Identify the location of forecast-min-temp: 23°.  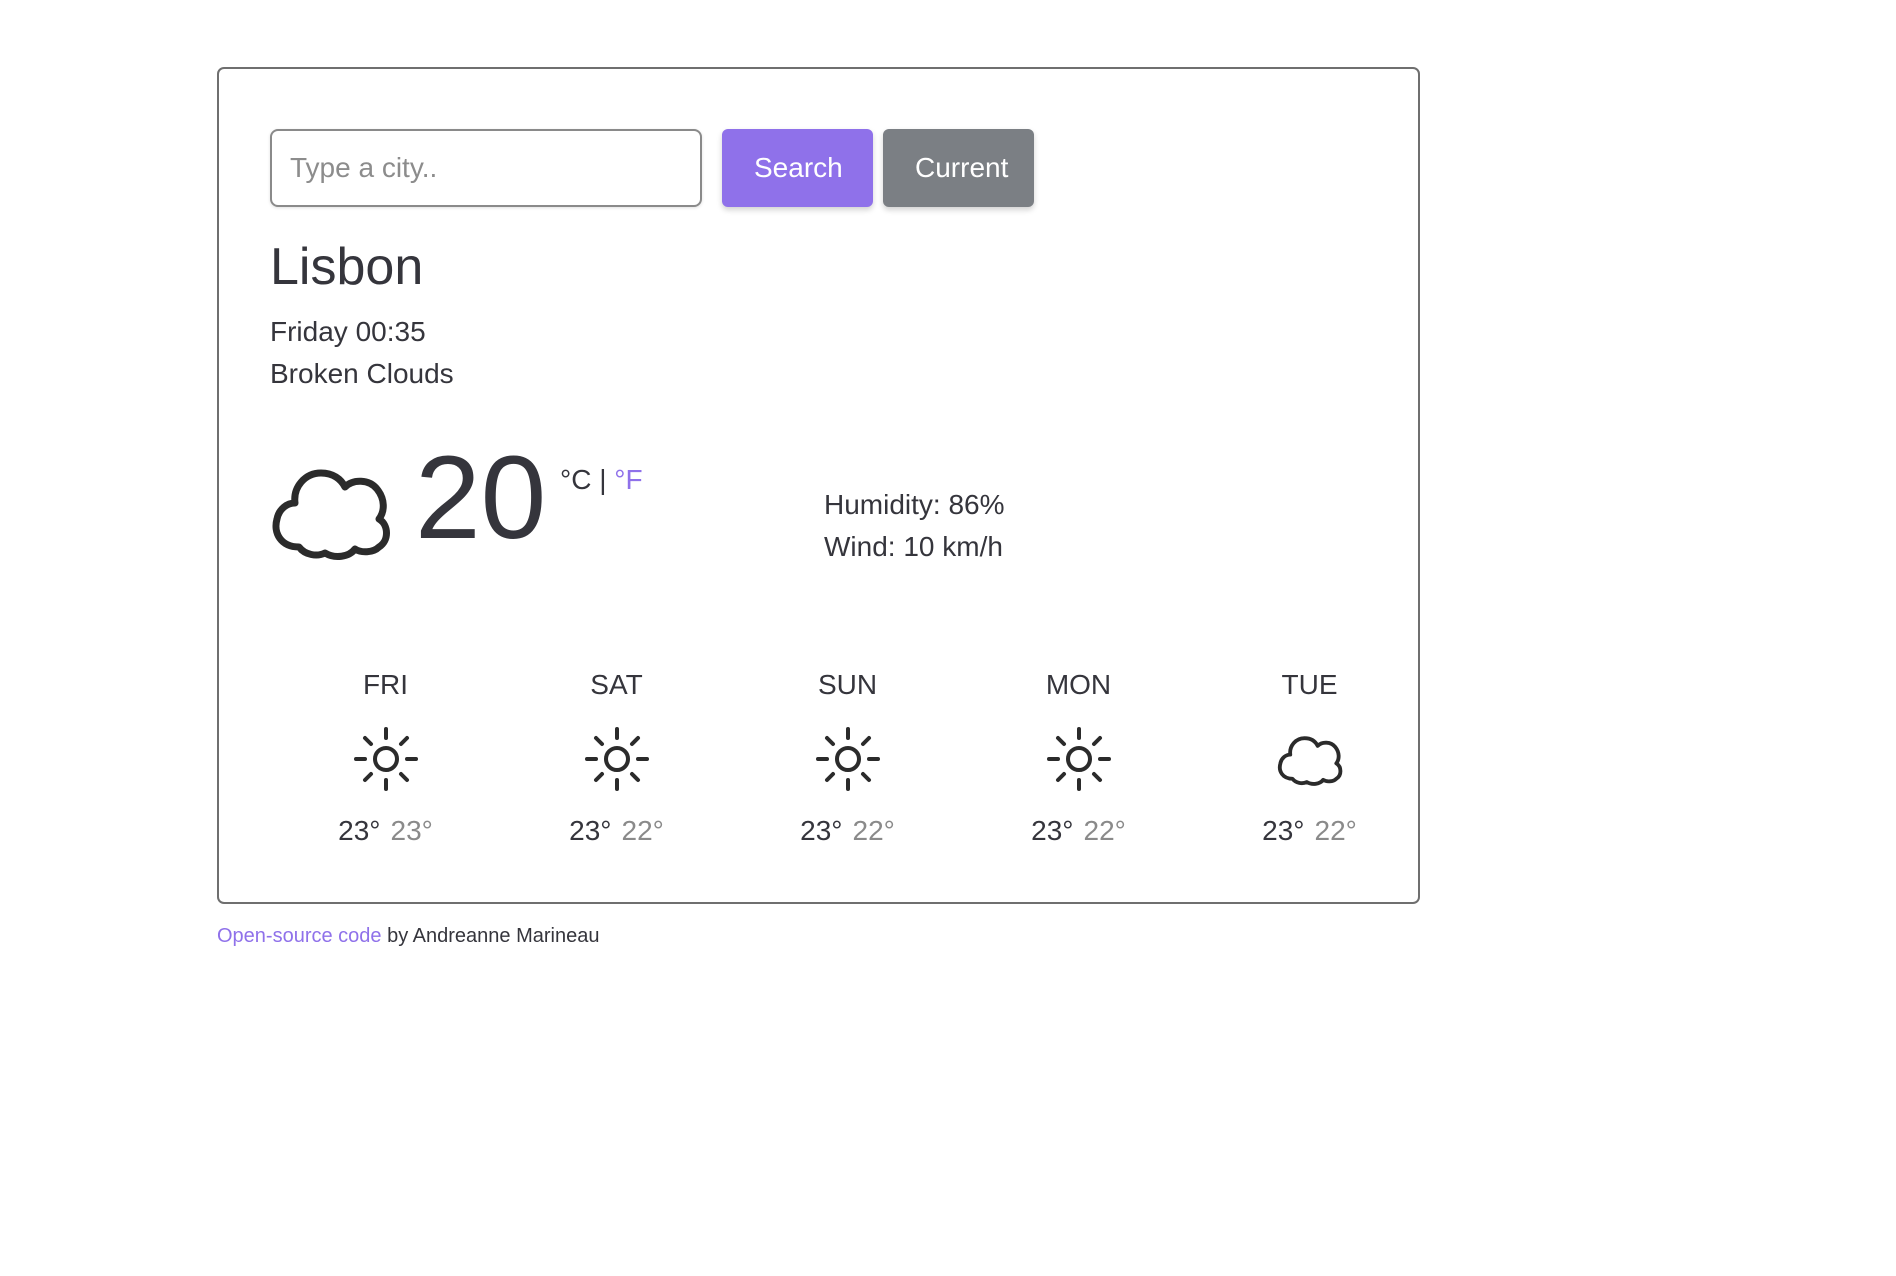
(411, 830).